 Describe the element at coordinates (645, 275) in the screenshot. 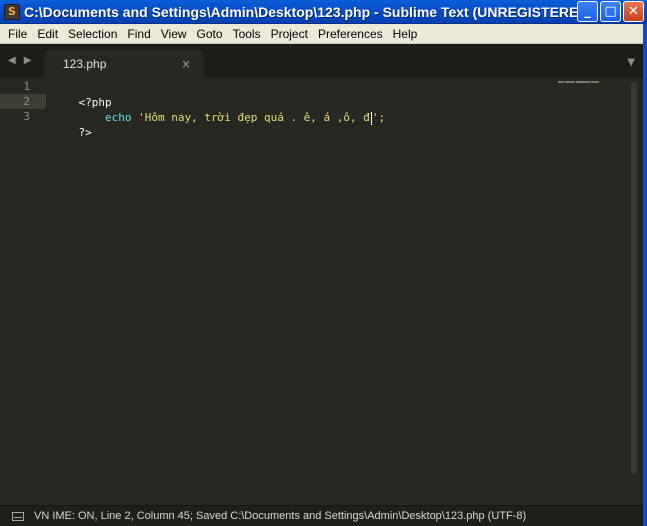

I see `window-border` at that location.